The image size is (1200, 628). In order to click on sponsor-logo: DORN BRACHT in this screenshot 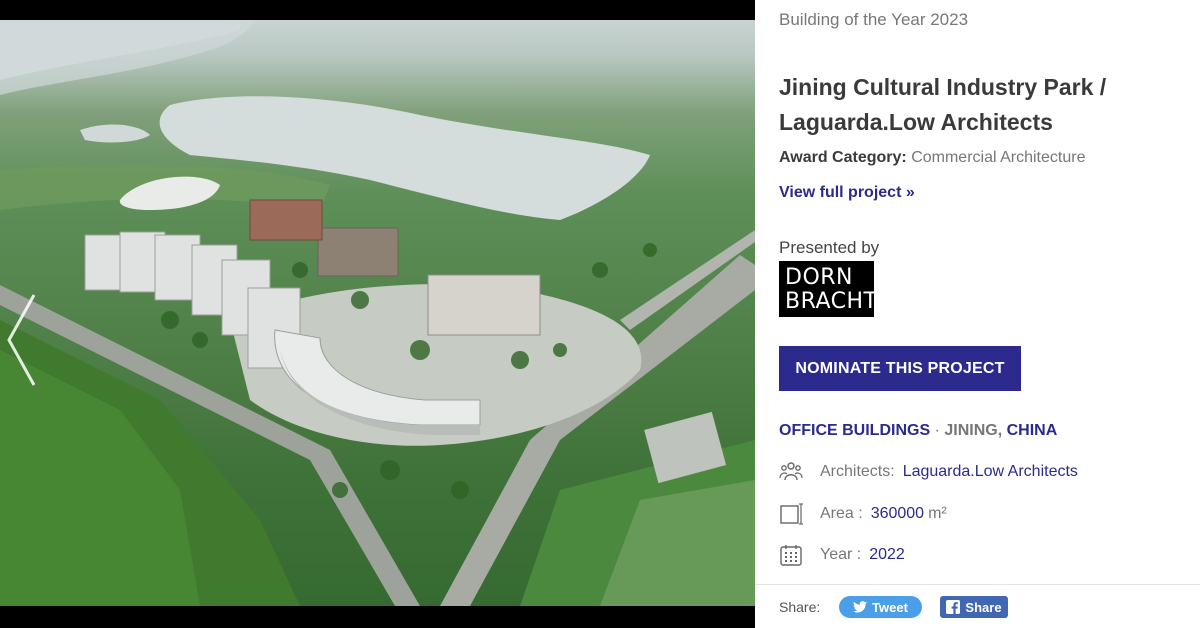, I will do `click(828, 289)`.